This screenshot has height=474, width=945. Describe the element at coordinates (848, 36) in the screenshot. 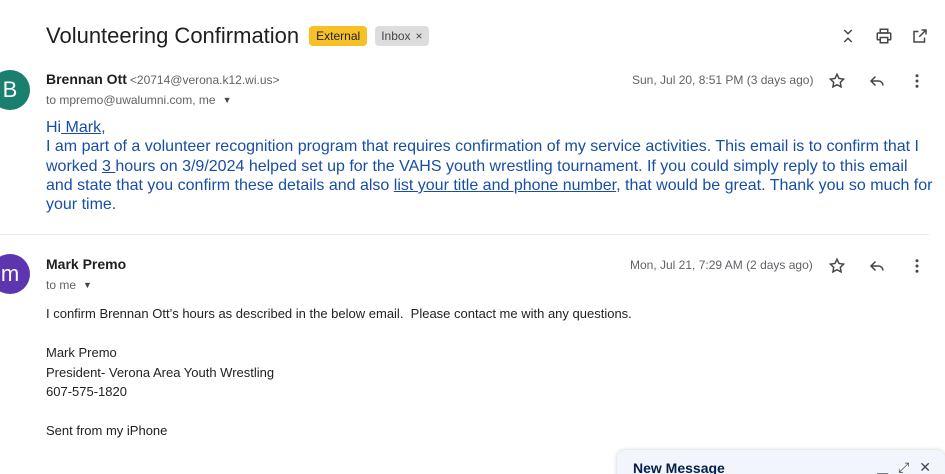

I see `collapse-all-icon` at that location.